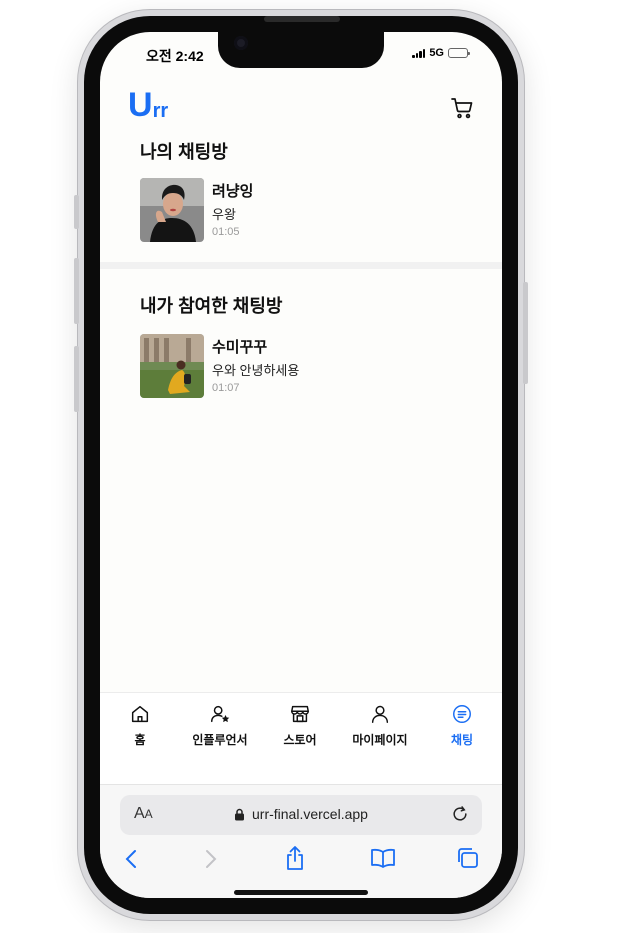 The width and height of the screenshot is (632, 933). I want to click on tabs-icon, so click(468, 858).